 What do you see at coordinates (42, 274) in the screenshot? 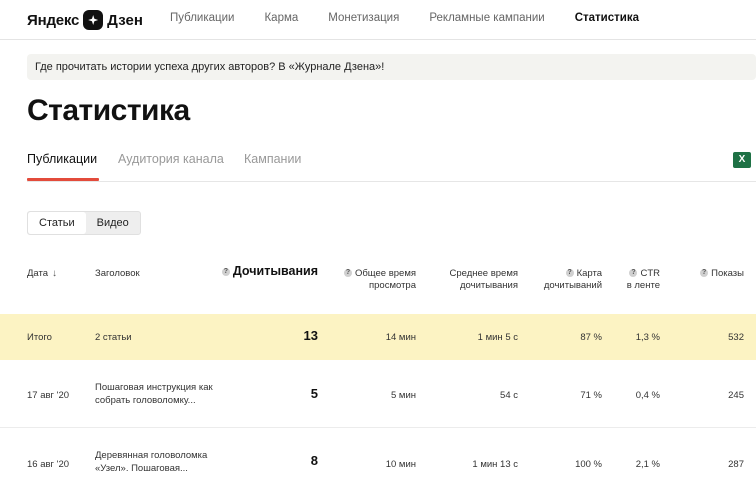
I see `col-date: Дата ↓` at bounding box center [42, 274].